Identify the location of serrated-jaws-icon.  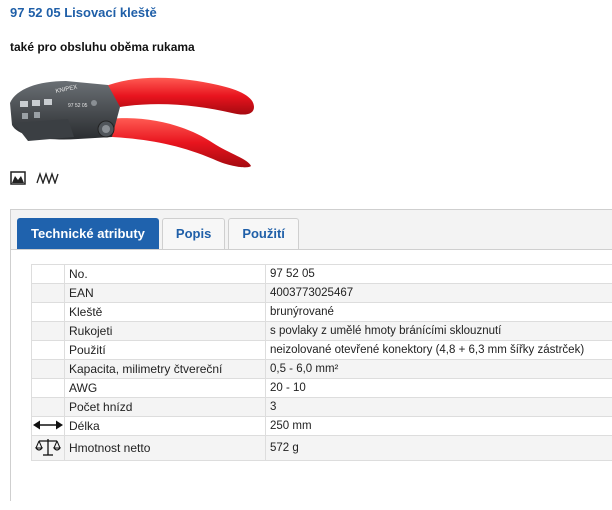
(48, 178).